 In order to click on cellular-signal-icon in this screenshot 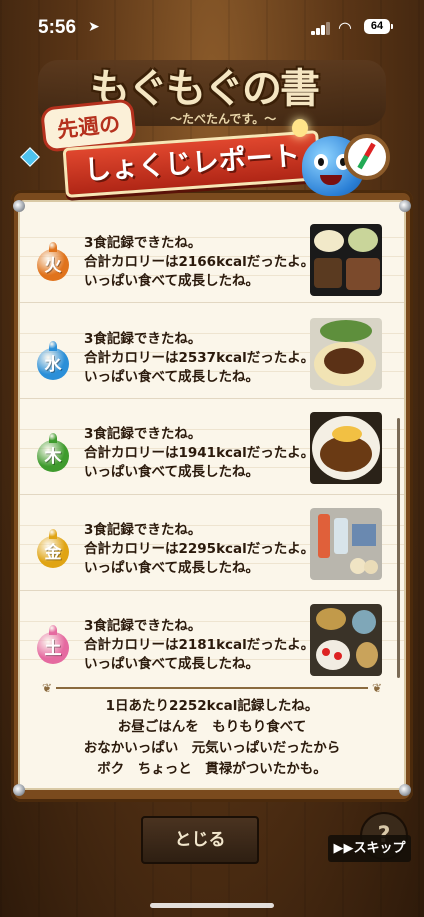, I will do `click(321, 28)`.